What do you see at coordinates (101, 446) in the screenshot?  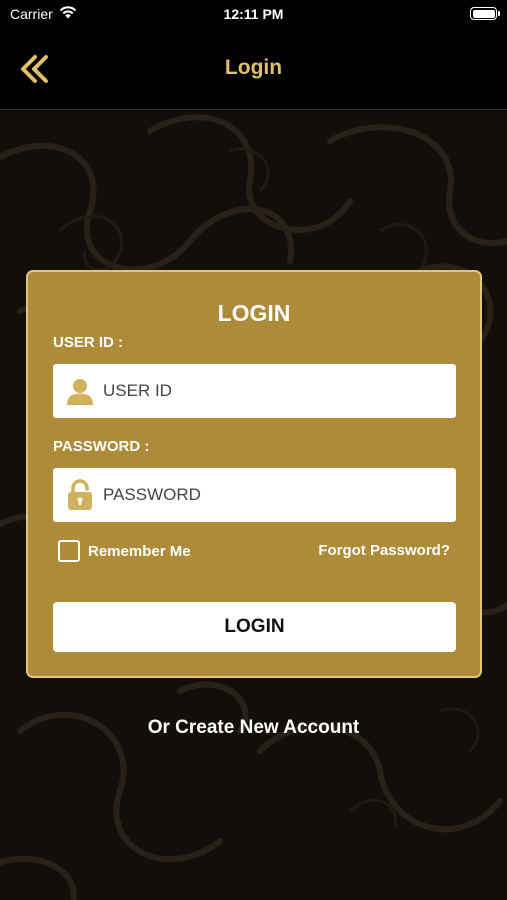 I see `password-label: PASSWORD :` at bounding box center [101, 446].